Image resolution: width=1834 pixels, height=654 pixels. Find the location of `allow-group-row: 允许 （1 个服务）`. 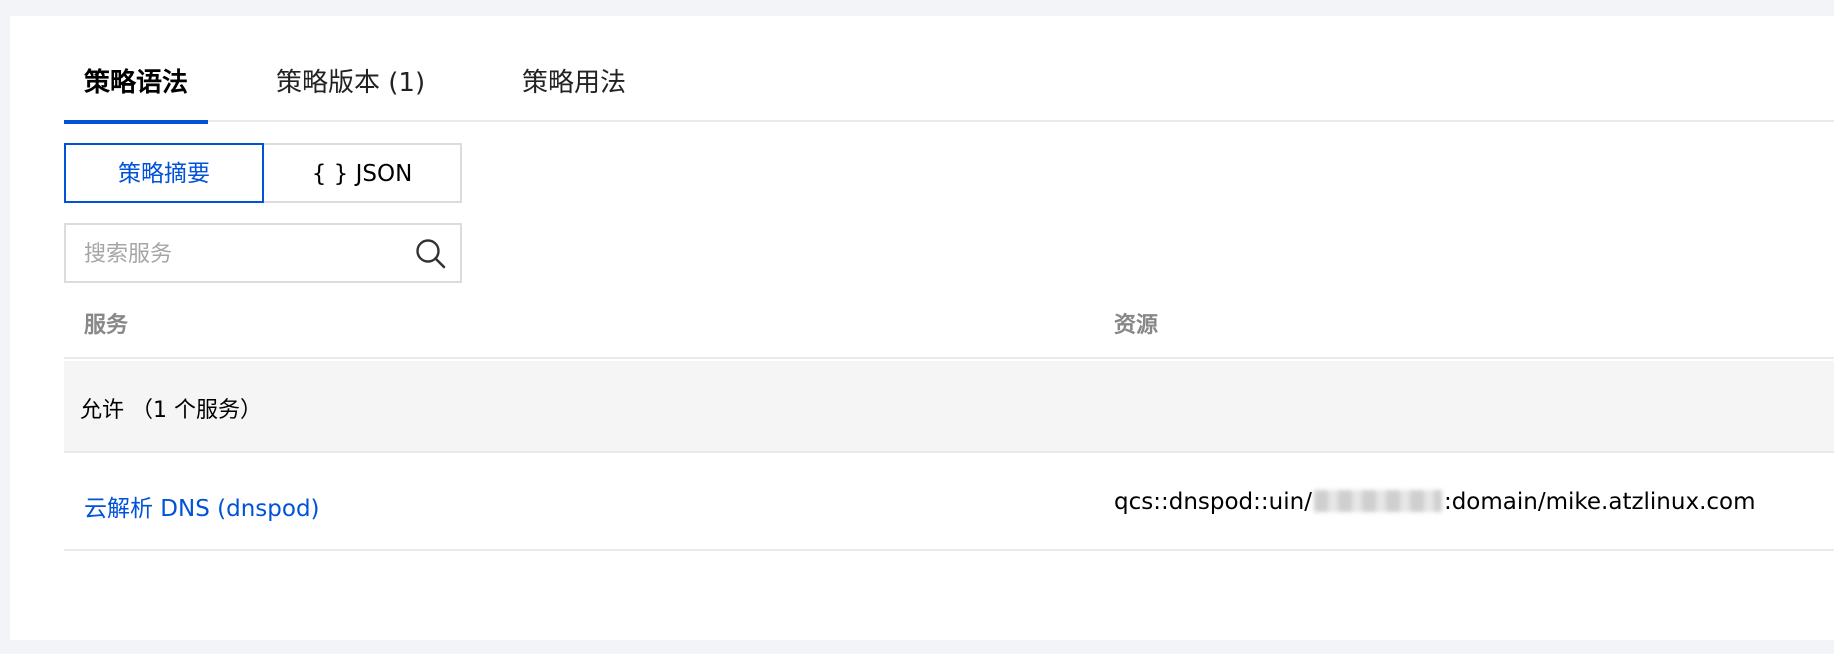

allow-group-row: 允许 （1 个服务） is located at coordinates (949, 407).